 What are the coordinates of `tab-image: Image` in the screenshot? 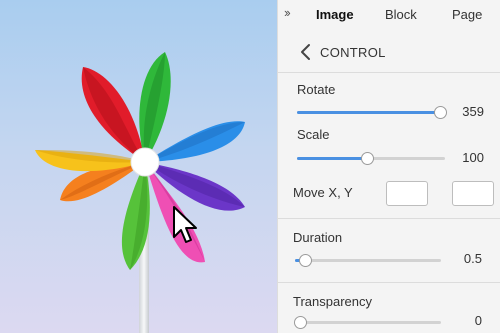 It's located at (335, 14).